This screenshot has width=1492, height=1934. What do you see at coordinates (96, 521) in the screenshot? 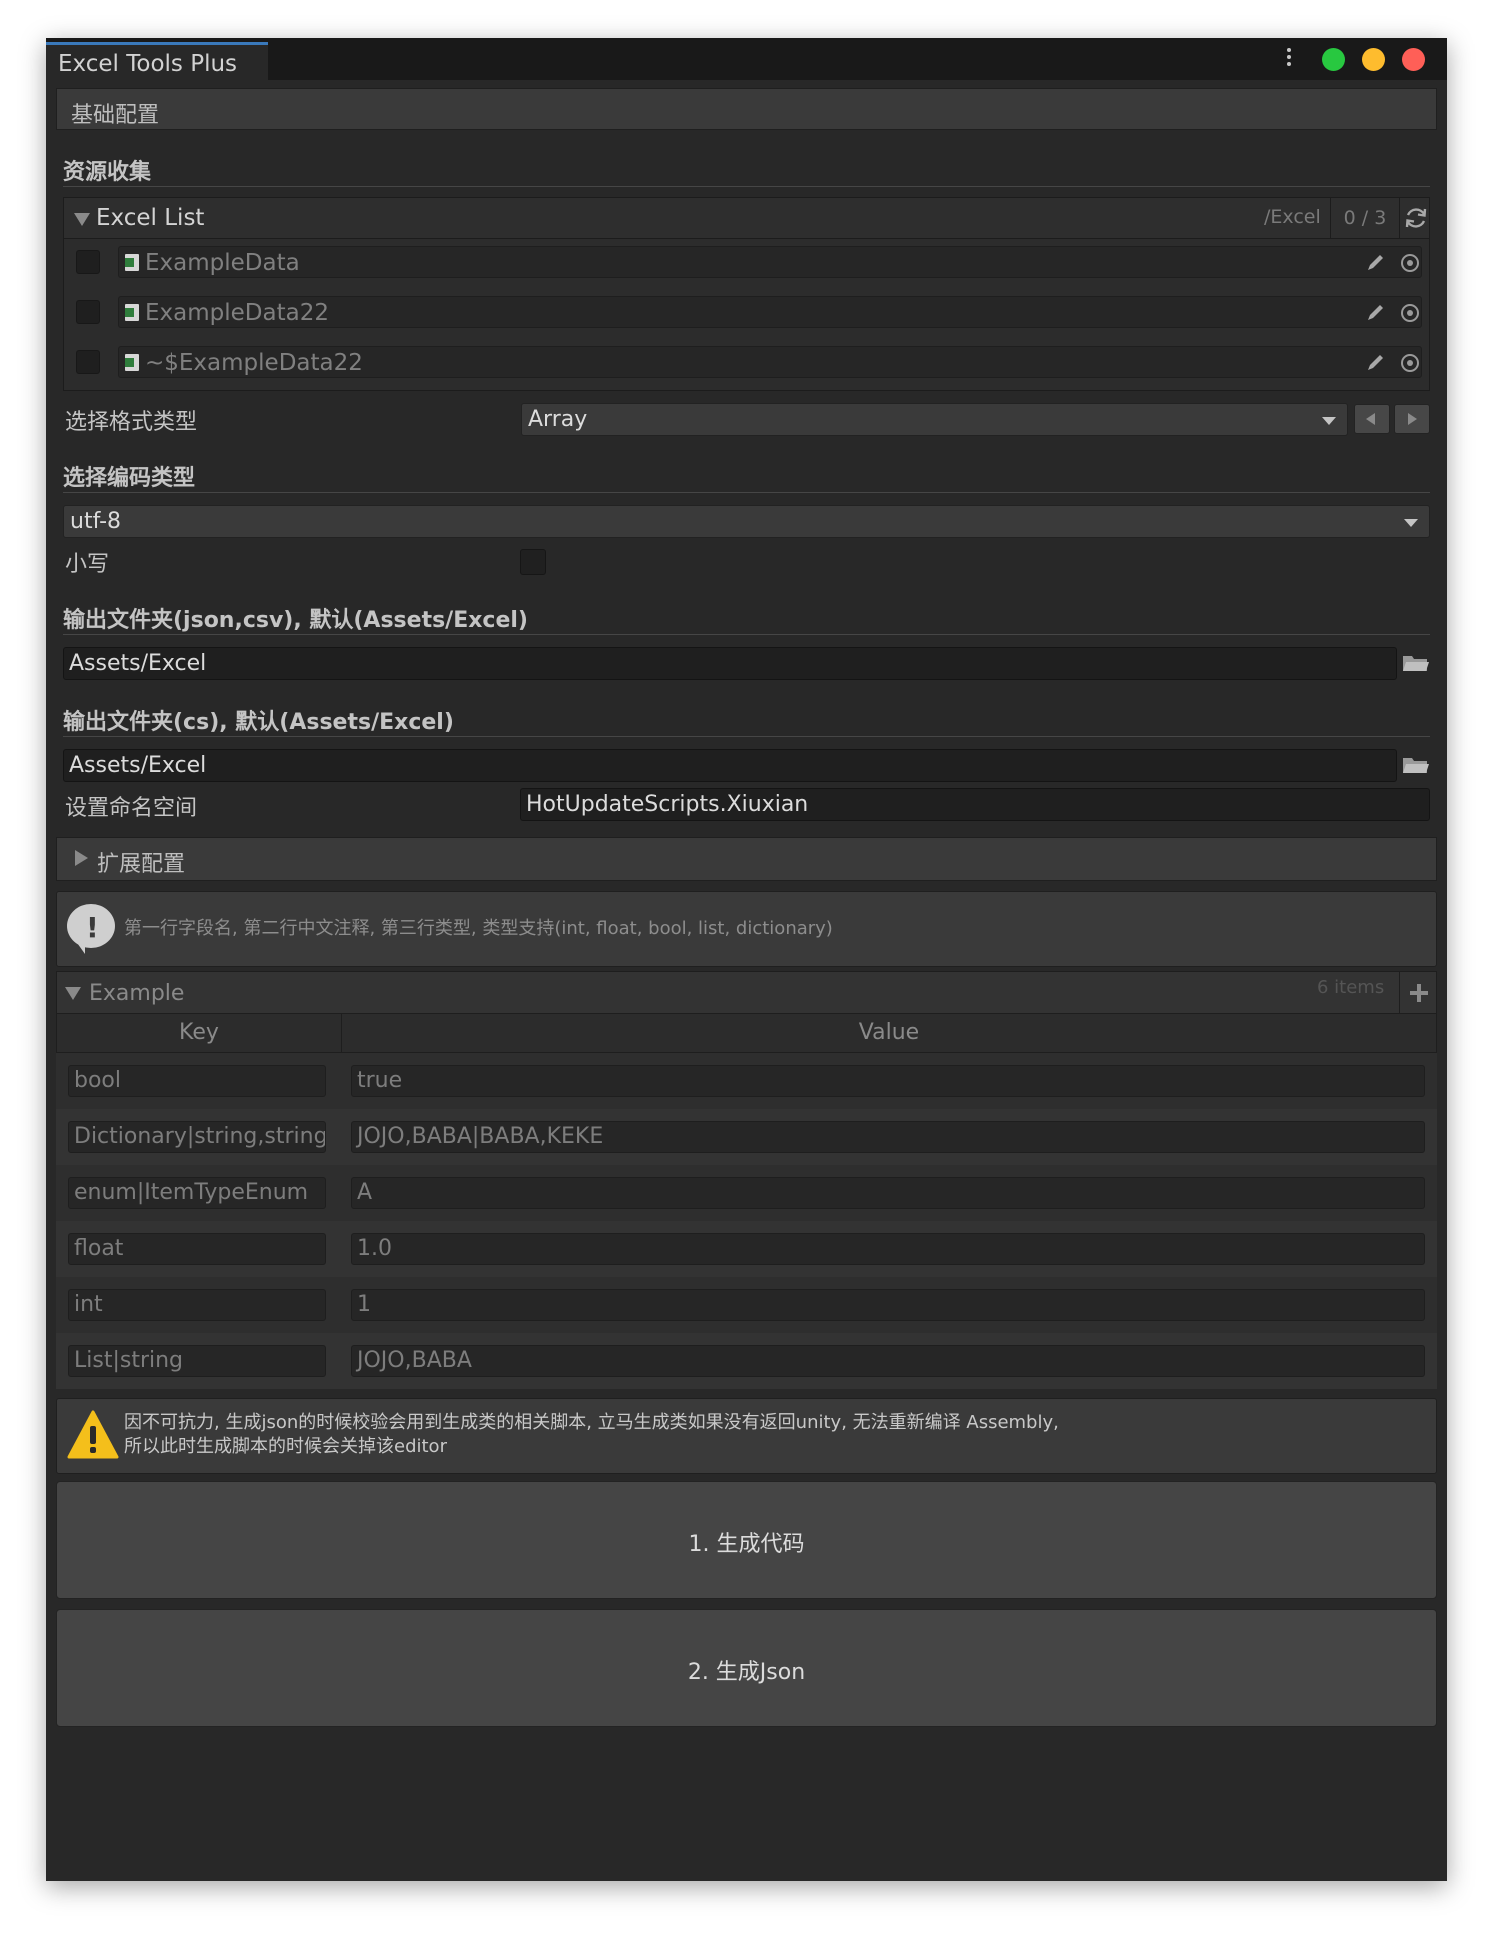
I see `encoding-value: utf-8` at bounding box center [96, 521].